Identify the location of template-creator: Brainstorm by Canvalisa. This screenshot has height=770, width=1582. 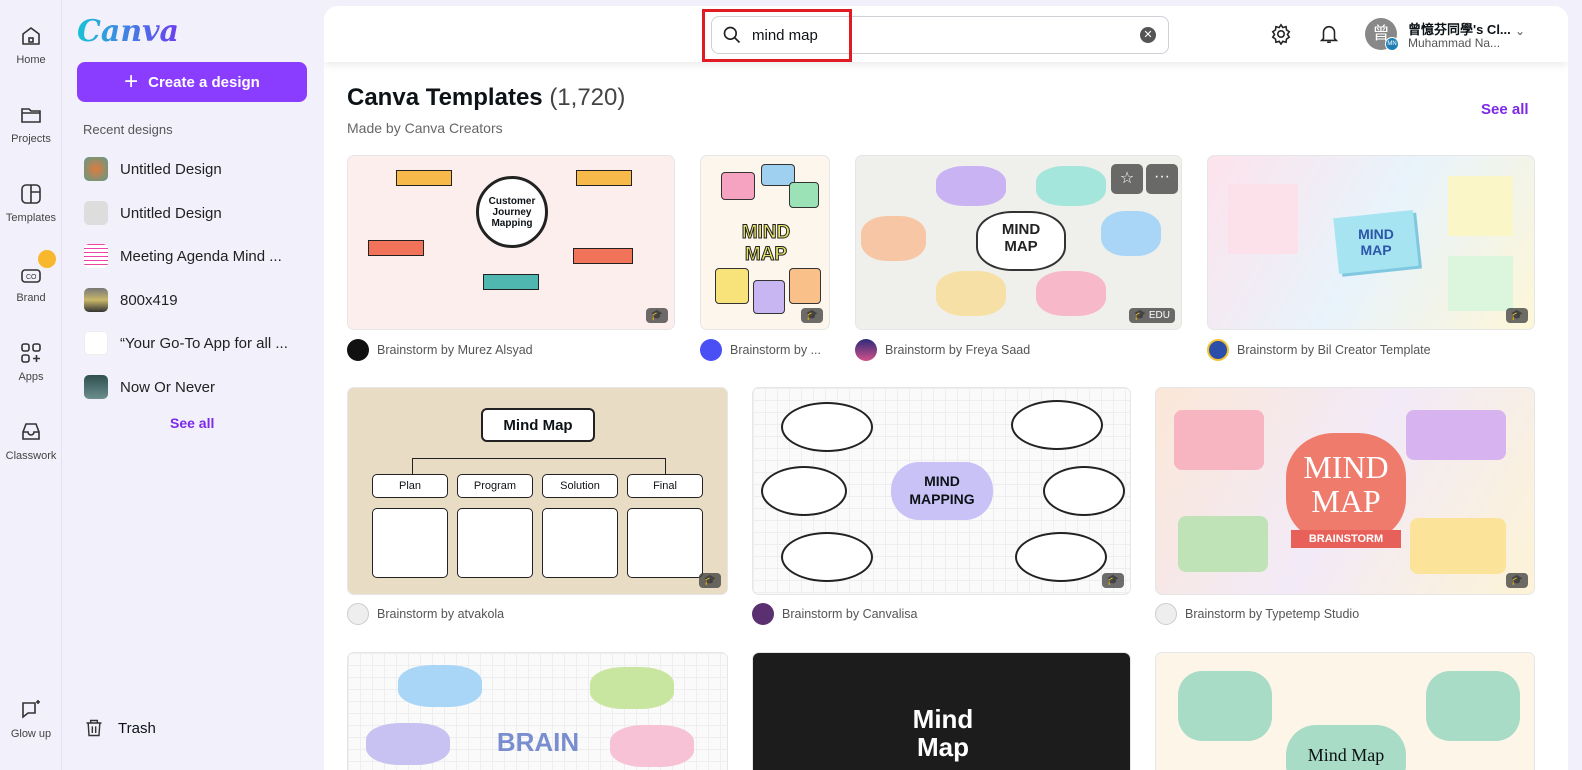
(834, 614).